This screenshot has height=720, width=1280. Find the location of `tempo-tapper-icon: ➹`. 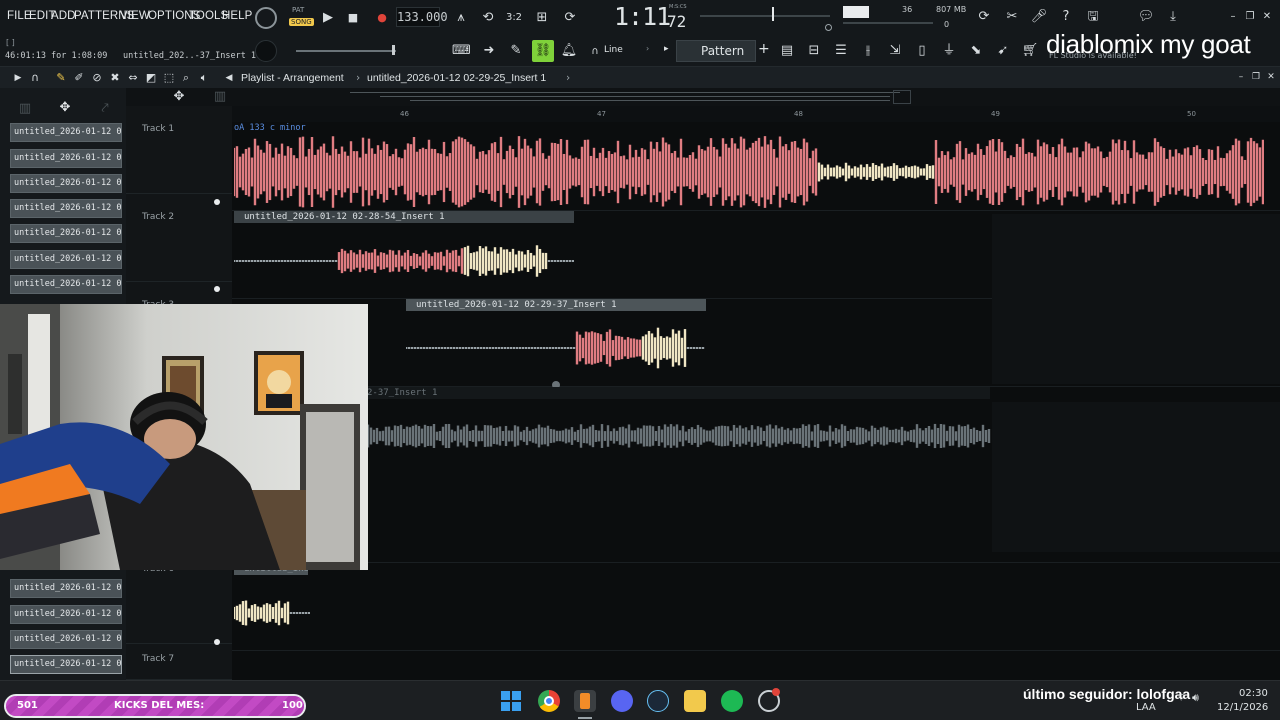

tempo-tapper-icon: ➹ is located at coordinates (1003, 51).